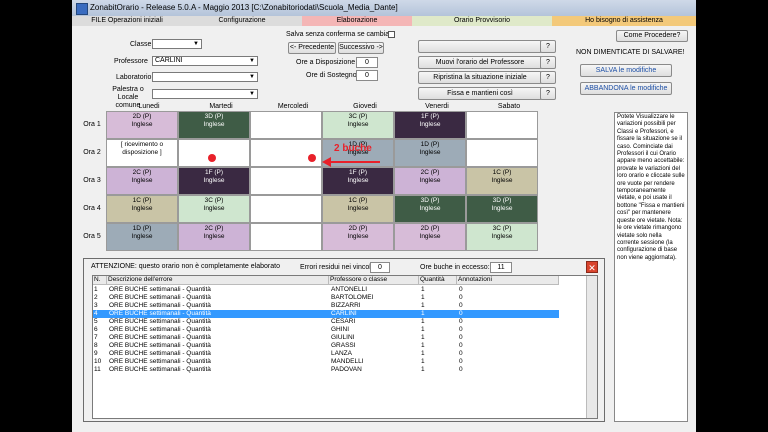 The height and width of the screenshot is (432, 768). Describe the element at coordinates (626, 88) in the screenshot. I see `abbandona-button: ABBANDONA le modifiche` at that location.